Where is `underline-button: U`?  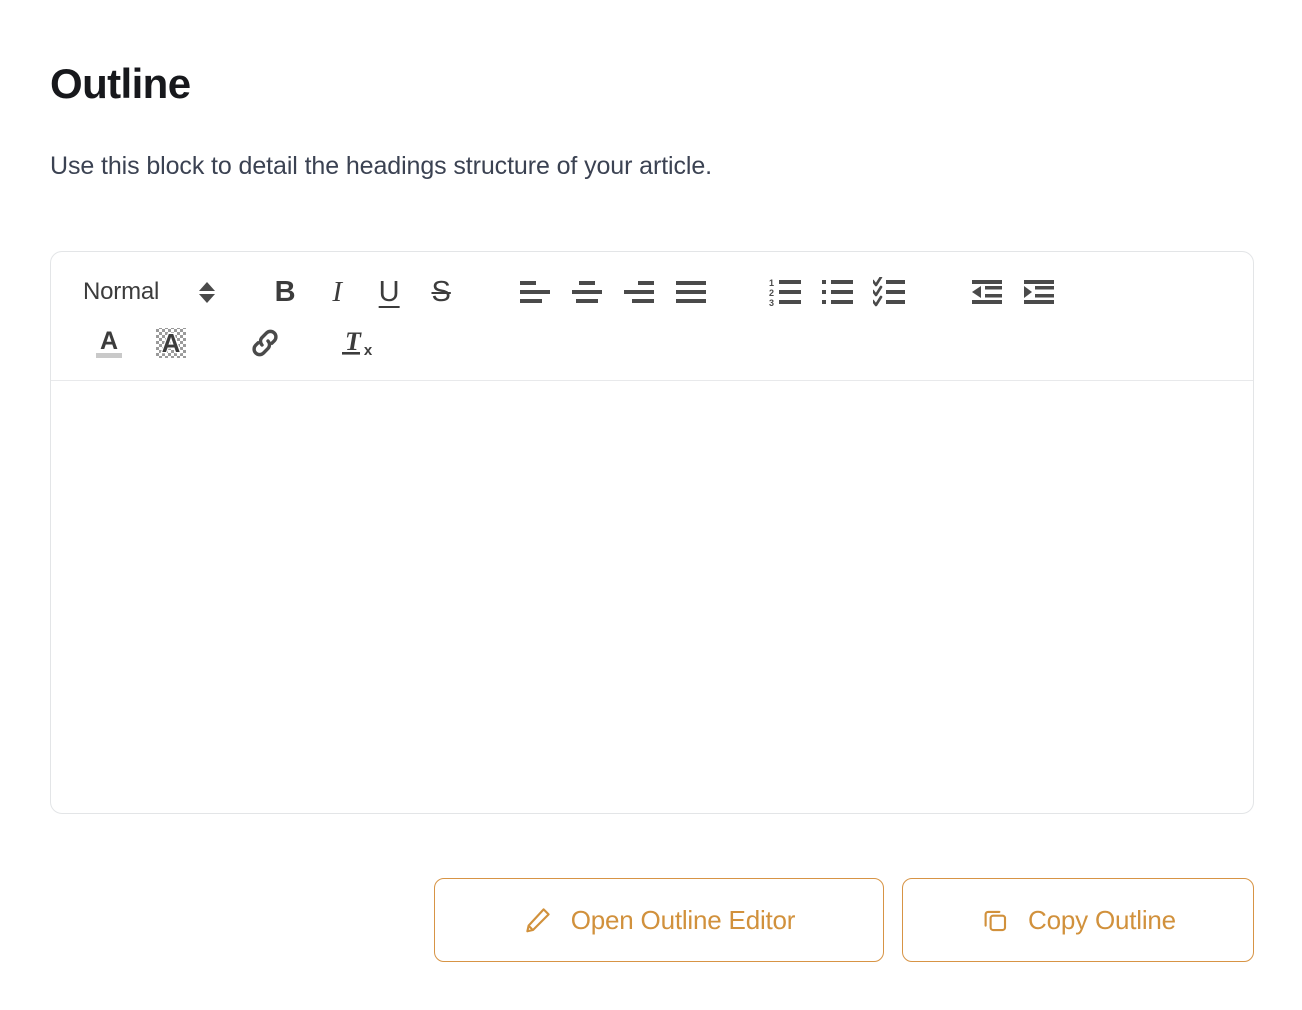 underline-button: U is located at coordinates (389, 292).